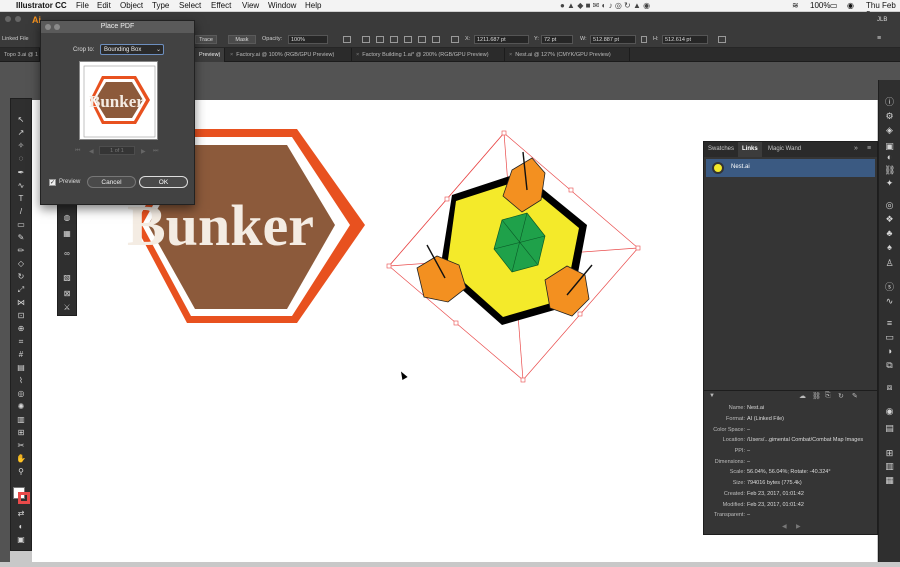 Image resolution: width=900 pixels, height=567 pixels. I want to click on rotate-tool-icon: ↻, so click(21, 277).